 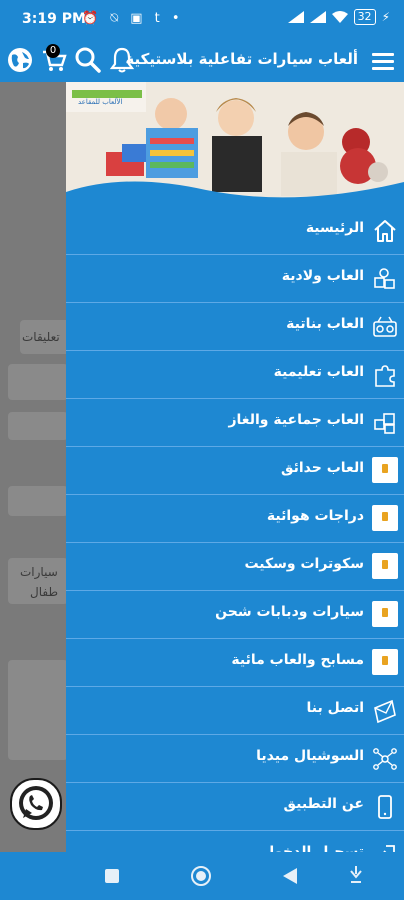 I want to click on menu-item-label: العاب ولادية, so click(x=322, y=276).